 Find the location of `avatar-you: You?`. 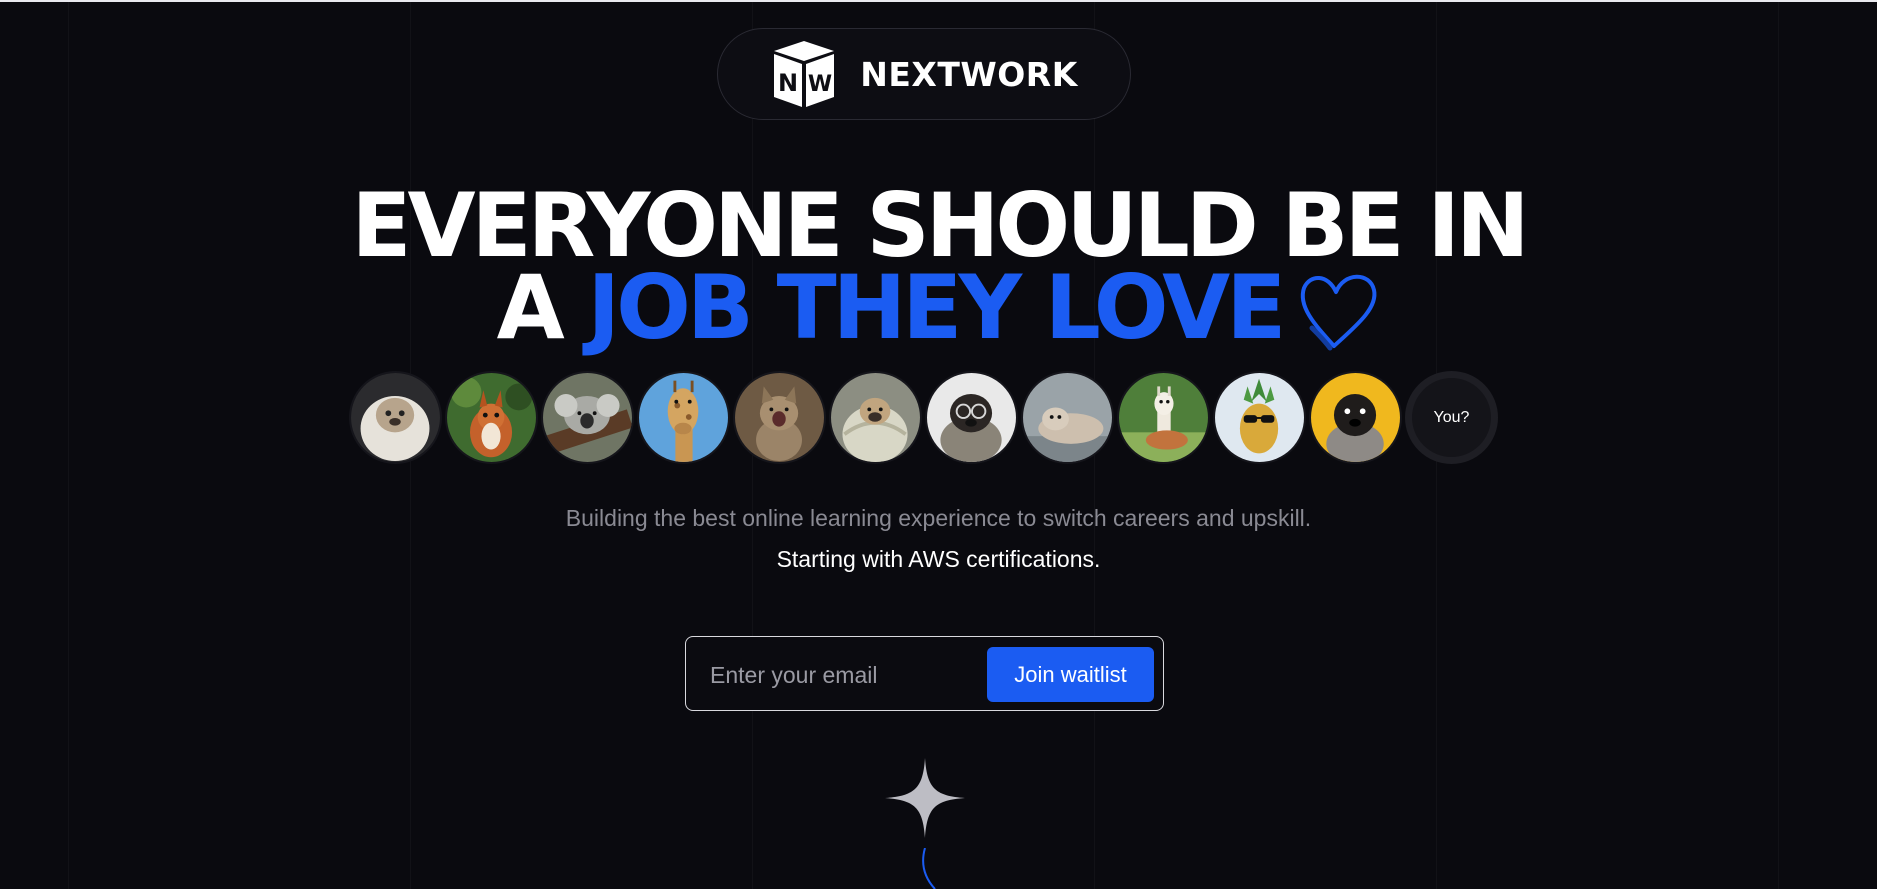

avatar-you: You? is located at coordinates (1451, 417).